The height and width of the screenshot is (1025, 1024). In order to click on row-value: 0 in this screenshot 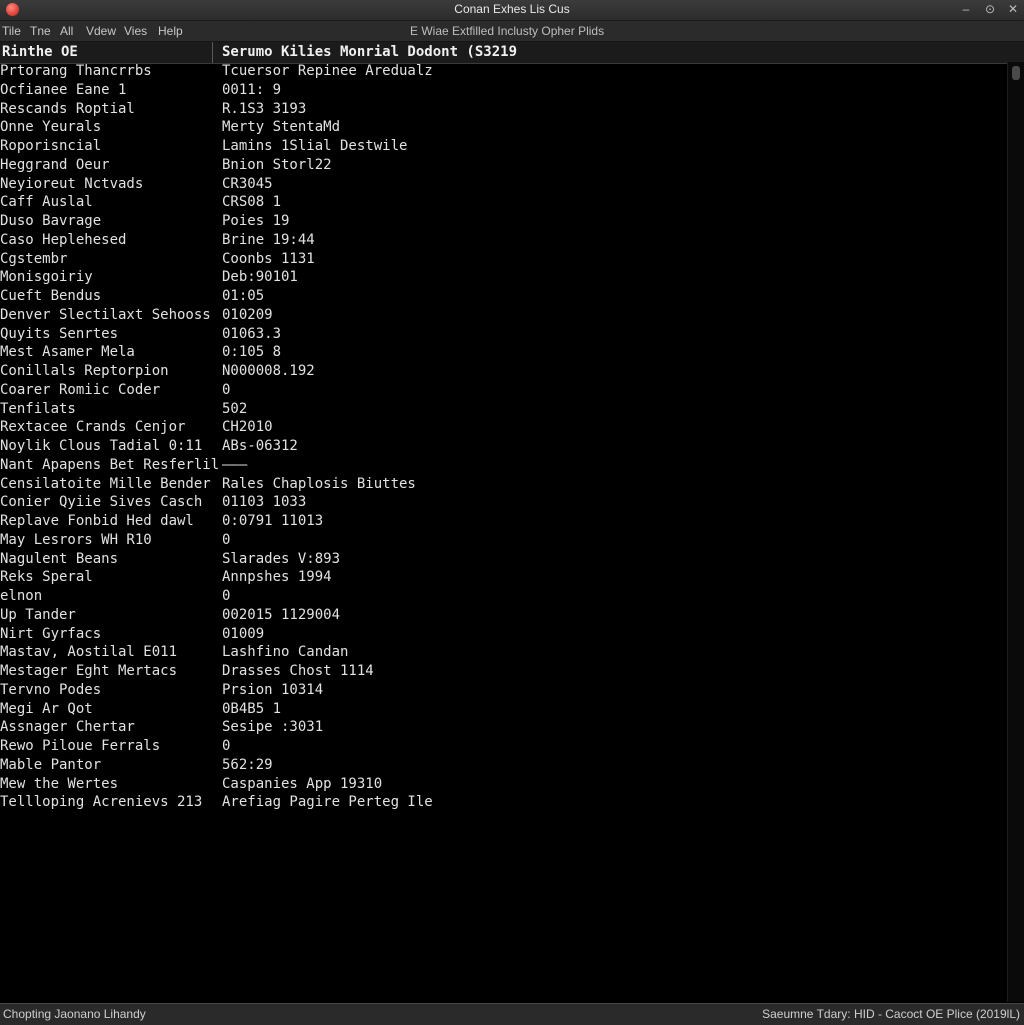, I will do `click(226, 539)`.